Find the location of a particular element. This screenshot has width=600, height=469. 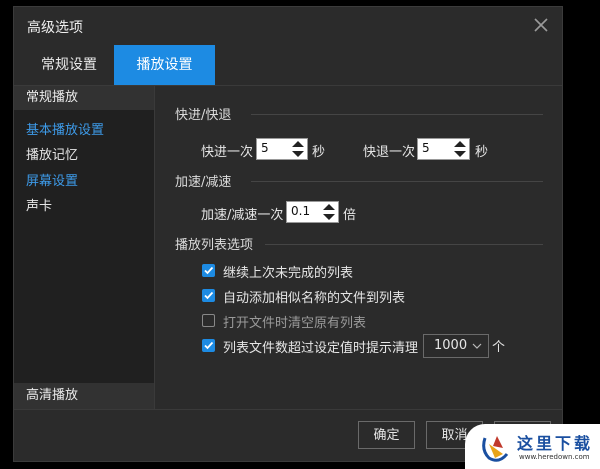

sidebar-group-normal-playback: 常规播放 is located at coordinates (84, 98).